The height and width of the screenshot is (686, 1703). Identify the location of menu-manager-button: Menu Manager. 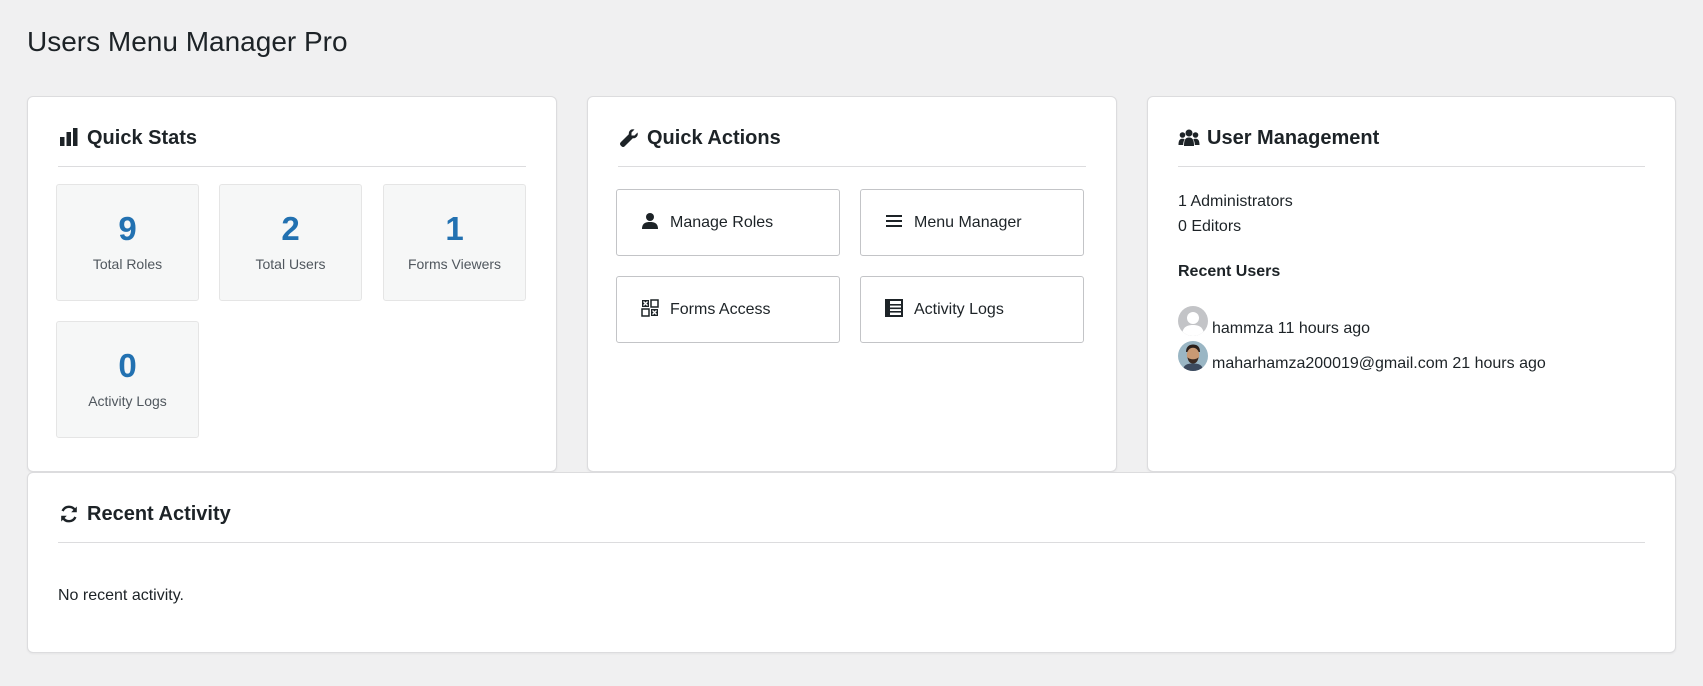
(972, 222).